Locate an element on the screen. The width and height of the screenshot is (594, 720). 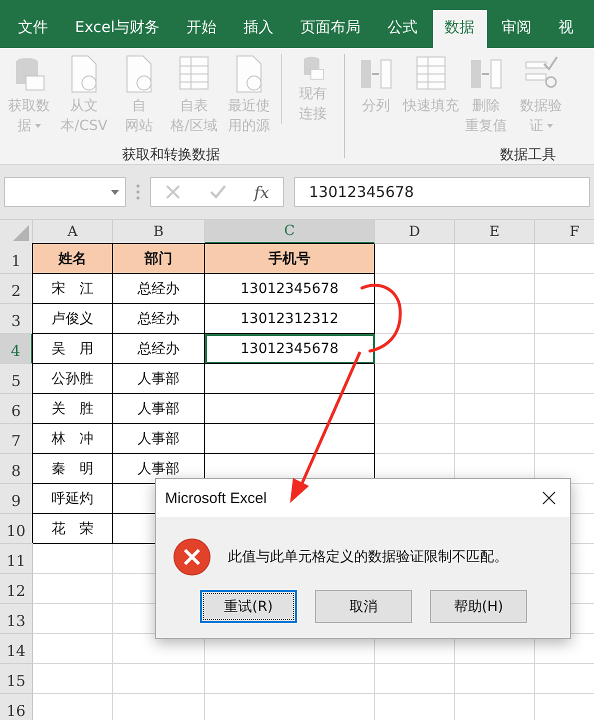
checkmark-icon is located at coordinates (217, 192).